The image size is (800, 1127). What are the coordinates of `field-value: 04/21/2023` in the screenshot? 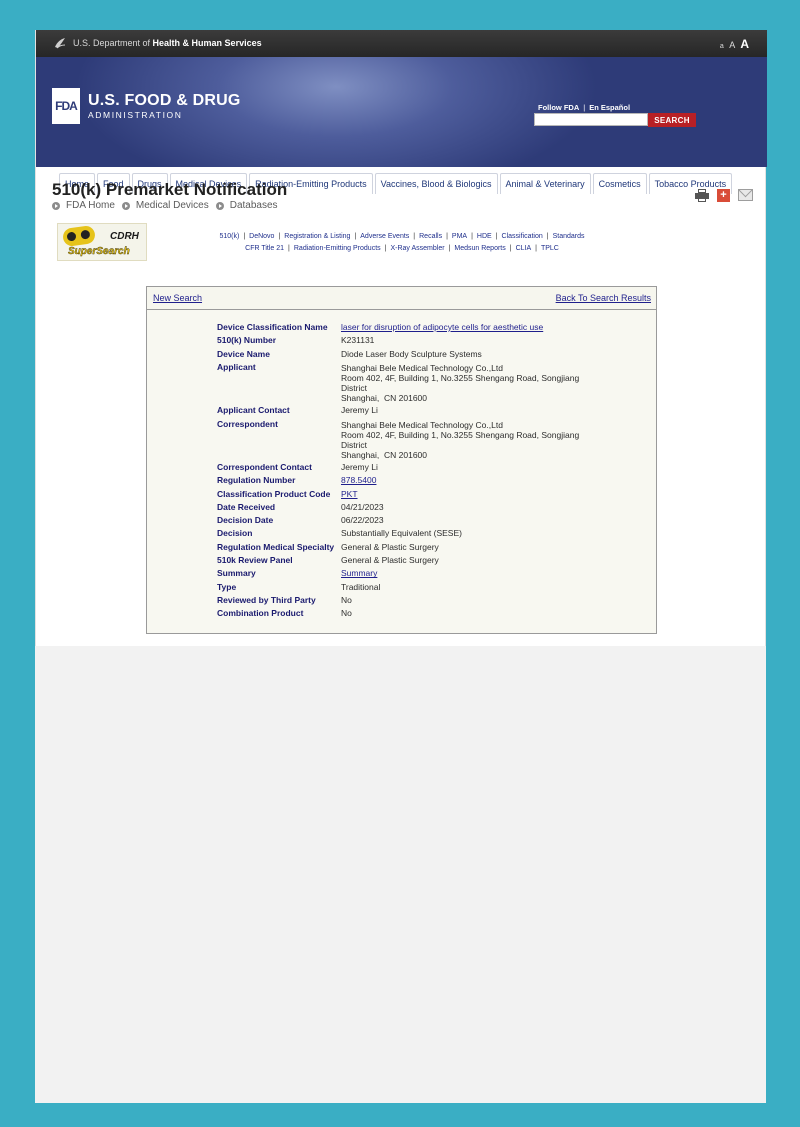 It's located at (362, 506).